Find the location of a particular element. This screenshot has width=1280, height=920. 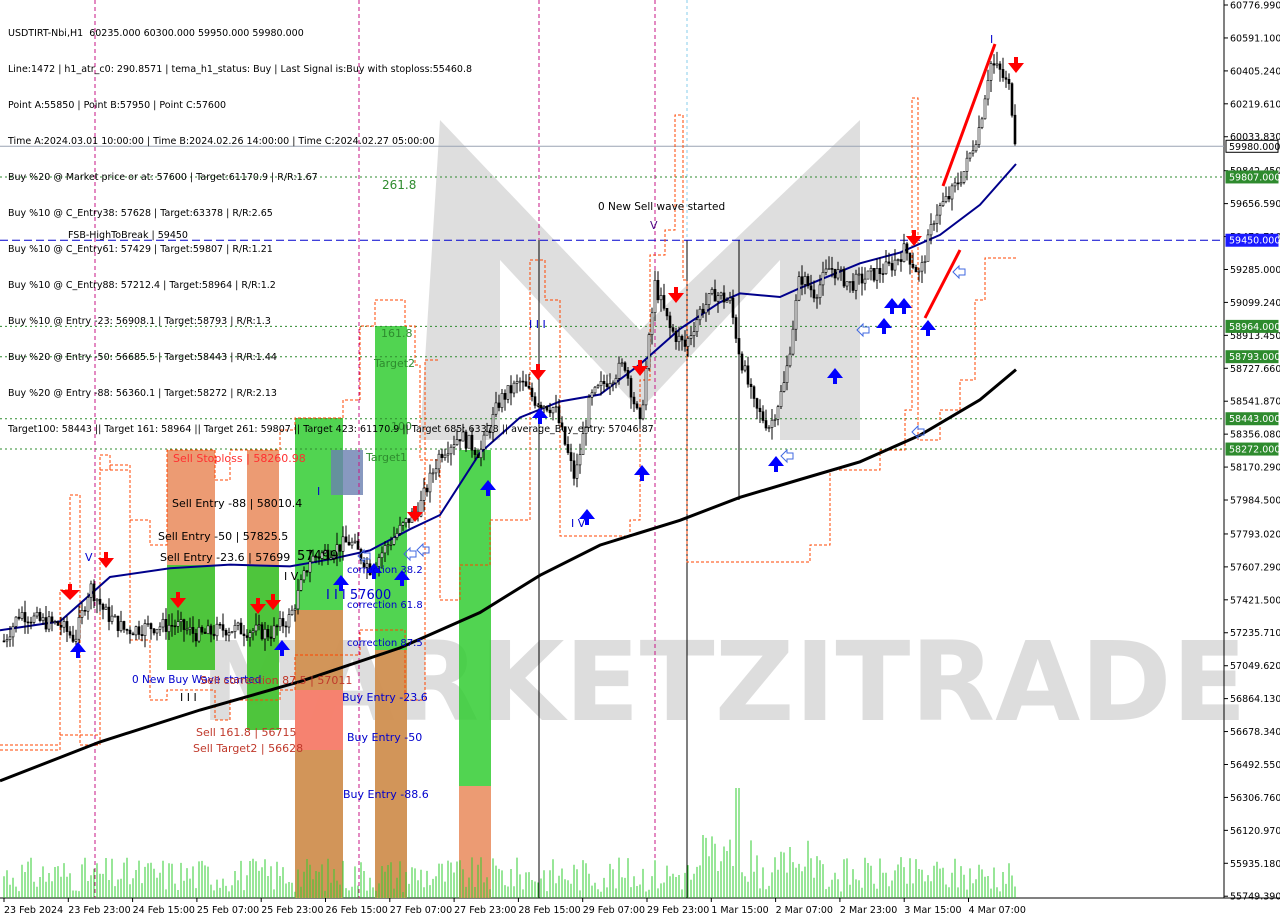

time-tick-label: 1 Mar 15:00 is located at coordinates (739, 910).